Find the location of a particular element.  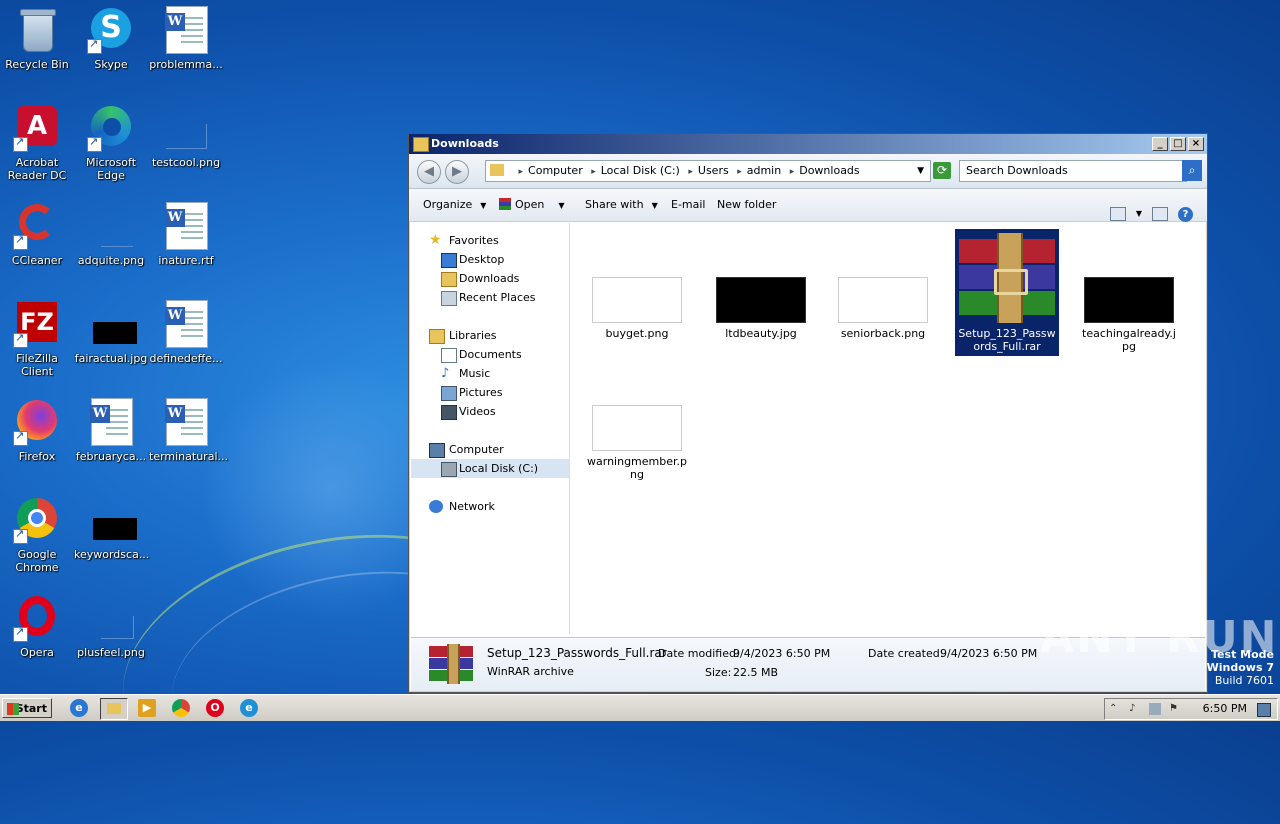

open-button: Open ▼ is located at coordinates (532, 205).